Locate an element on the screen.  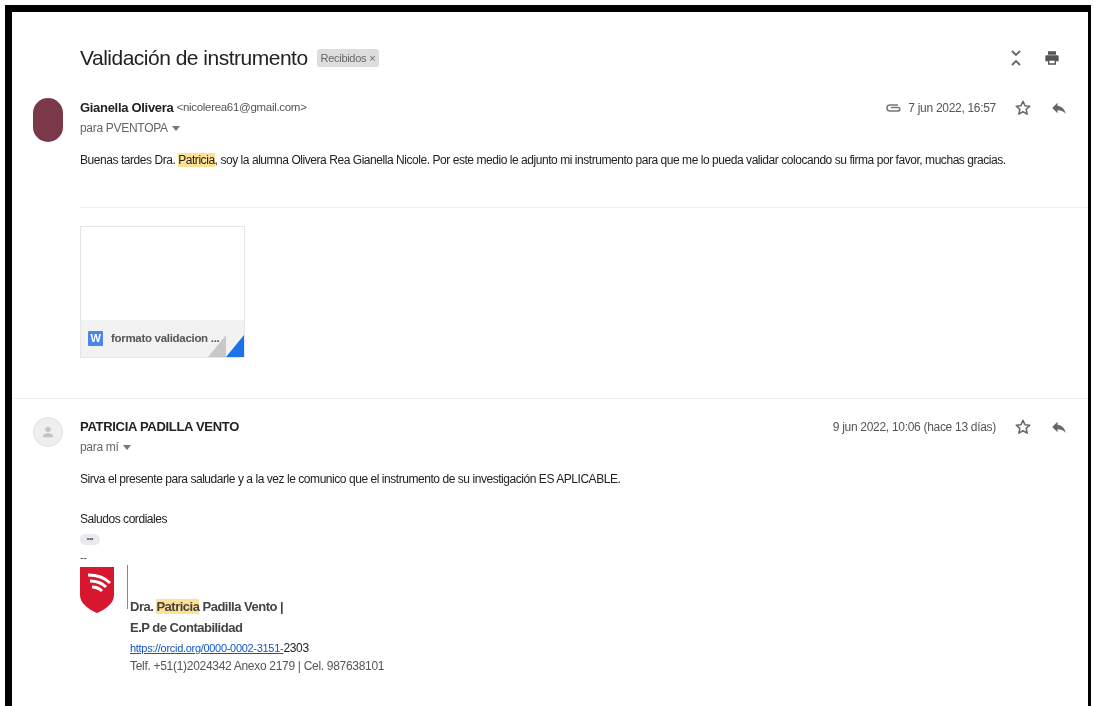
message-text: Buenas tardes Dra. Patricia, soy la alumna Olivera Rea Gianella Nicole. Por este medio le adjunto mi instrumento para que me lo pueda validar colocando su firma por favor, muchas gracias. is located at coordinates (543, 160).